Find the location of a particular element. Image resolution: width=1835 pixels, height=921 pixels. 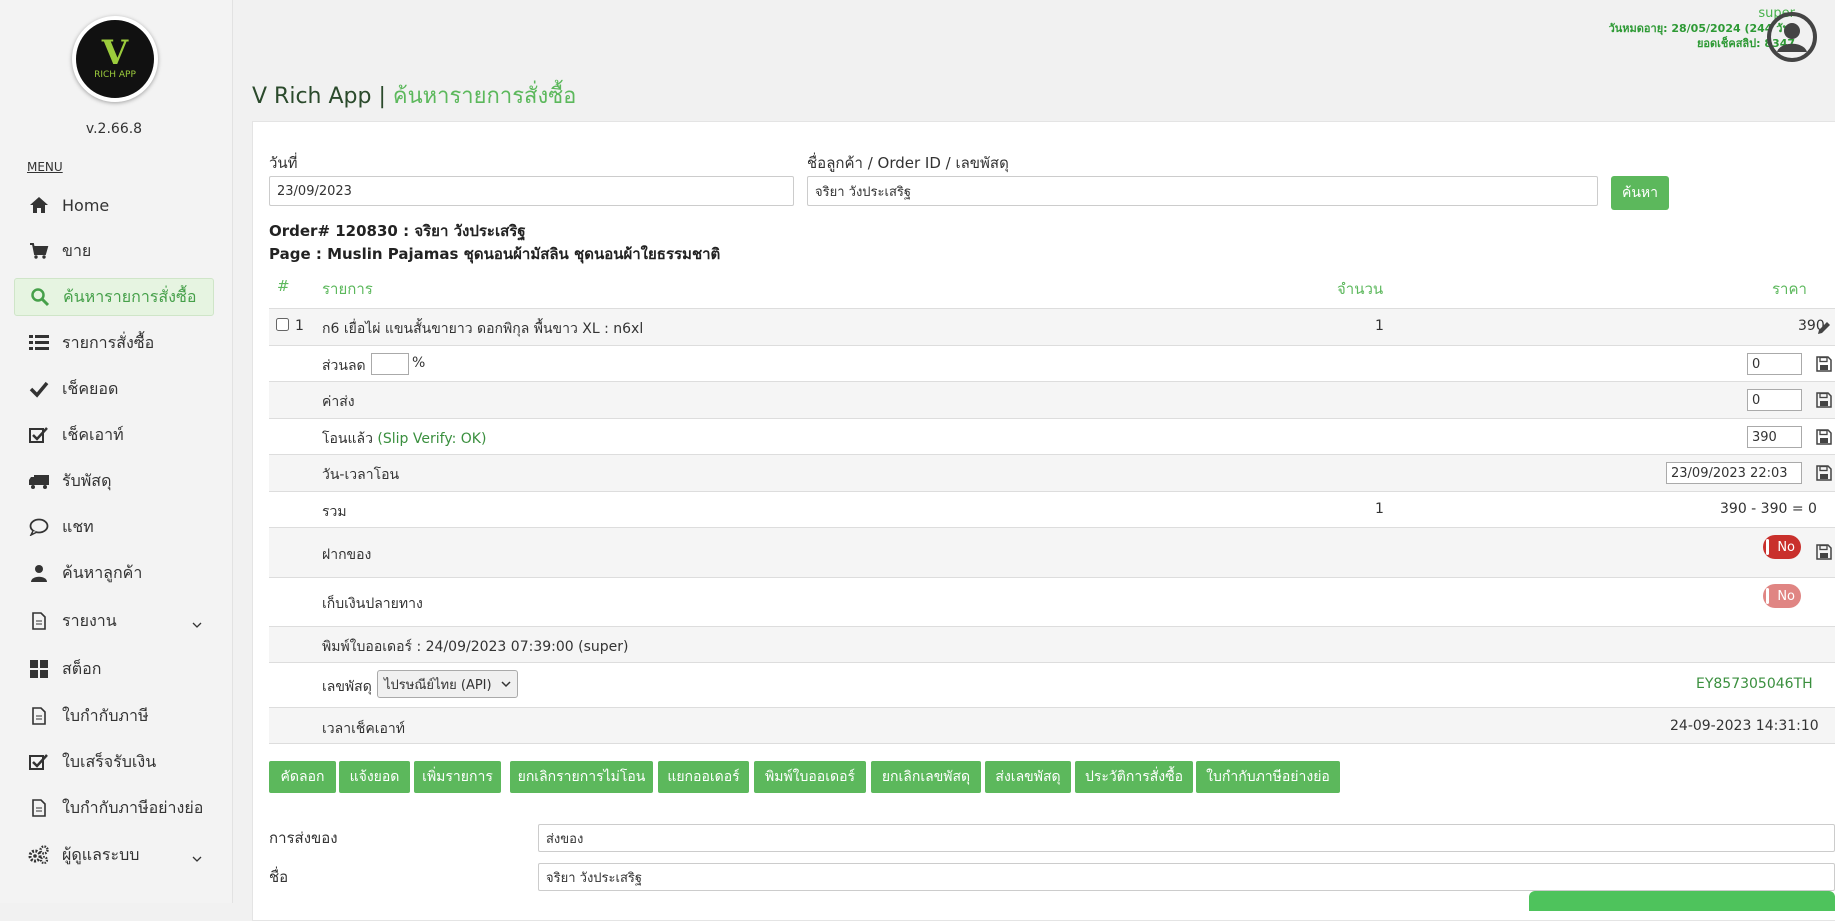

row-checkbox is located at coordinates (282, 326).